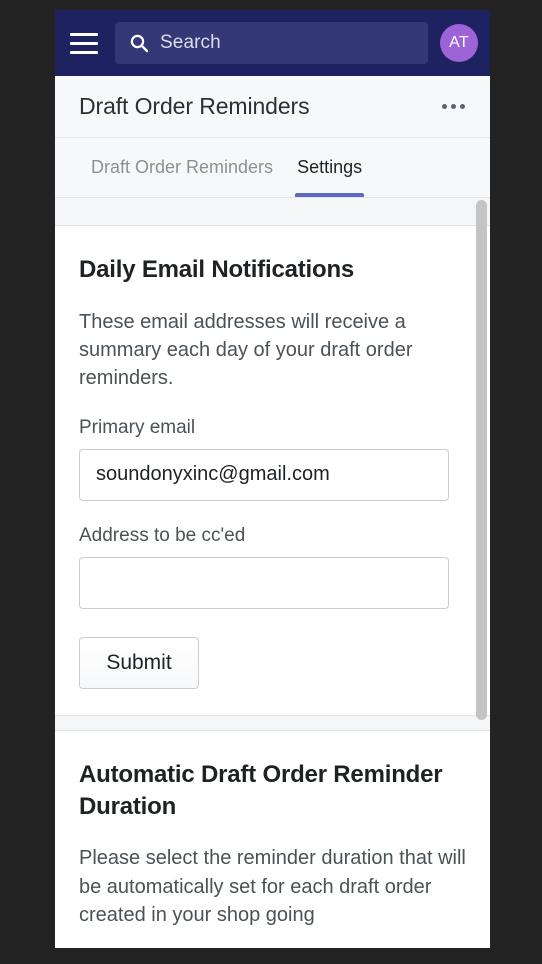 Image resolution: width=542 pixels, height=964 pixels. Describe the element at coordinates (139, 43) in the screenshot. I see `search-icon` at that location.